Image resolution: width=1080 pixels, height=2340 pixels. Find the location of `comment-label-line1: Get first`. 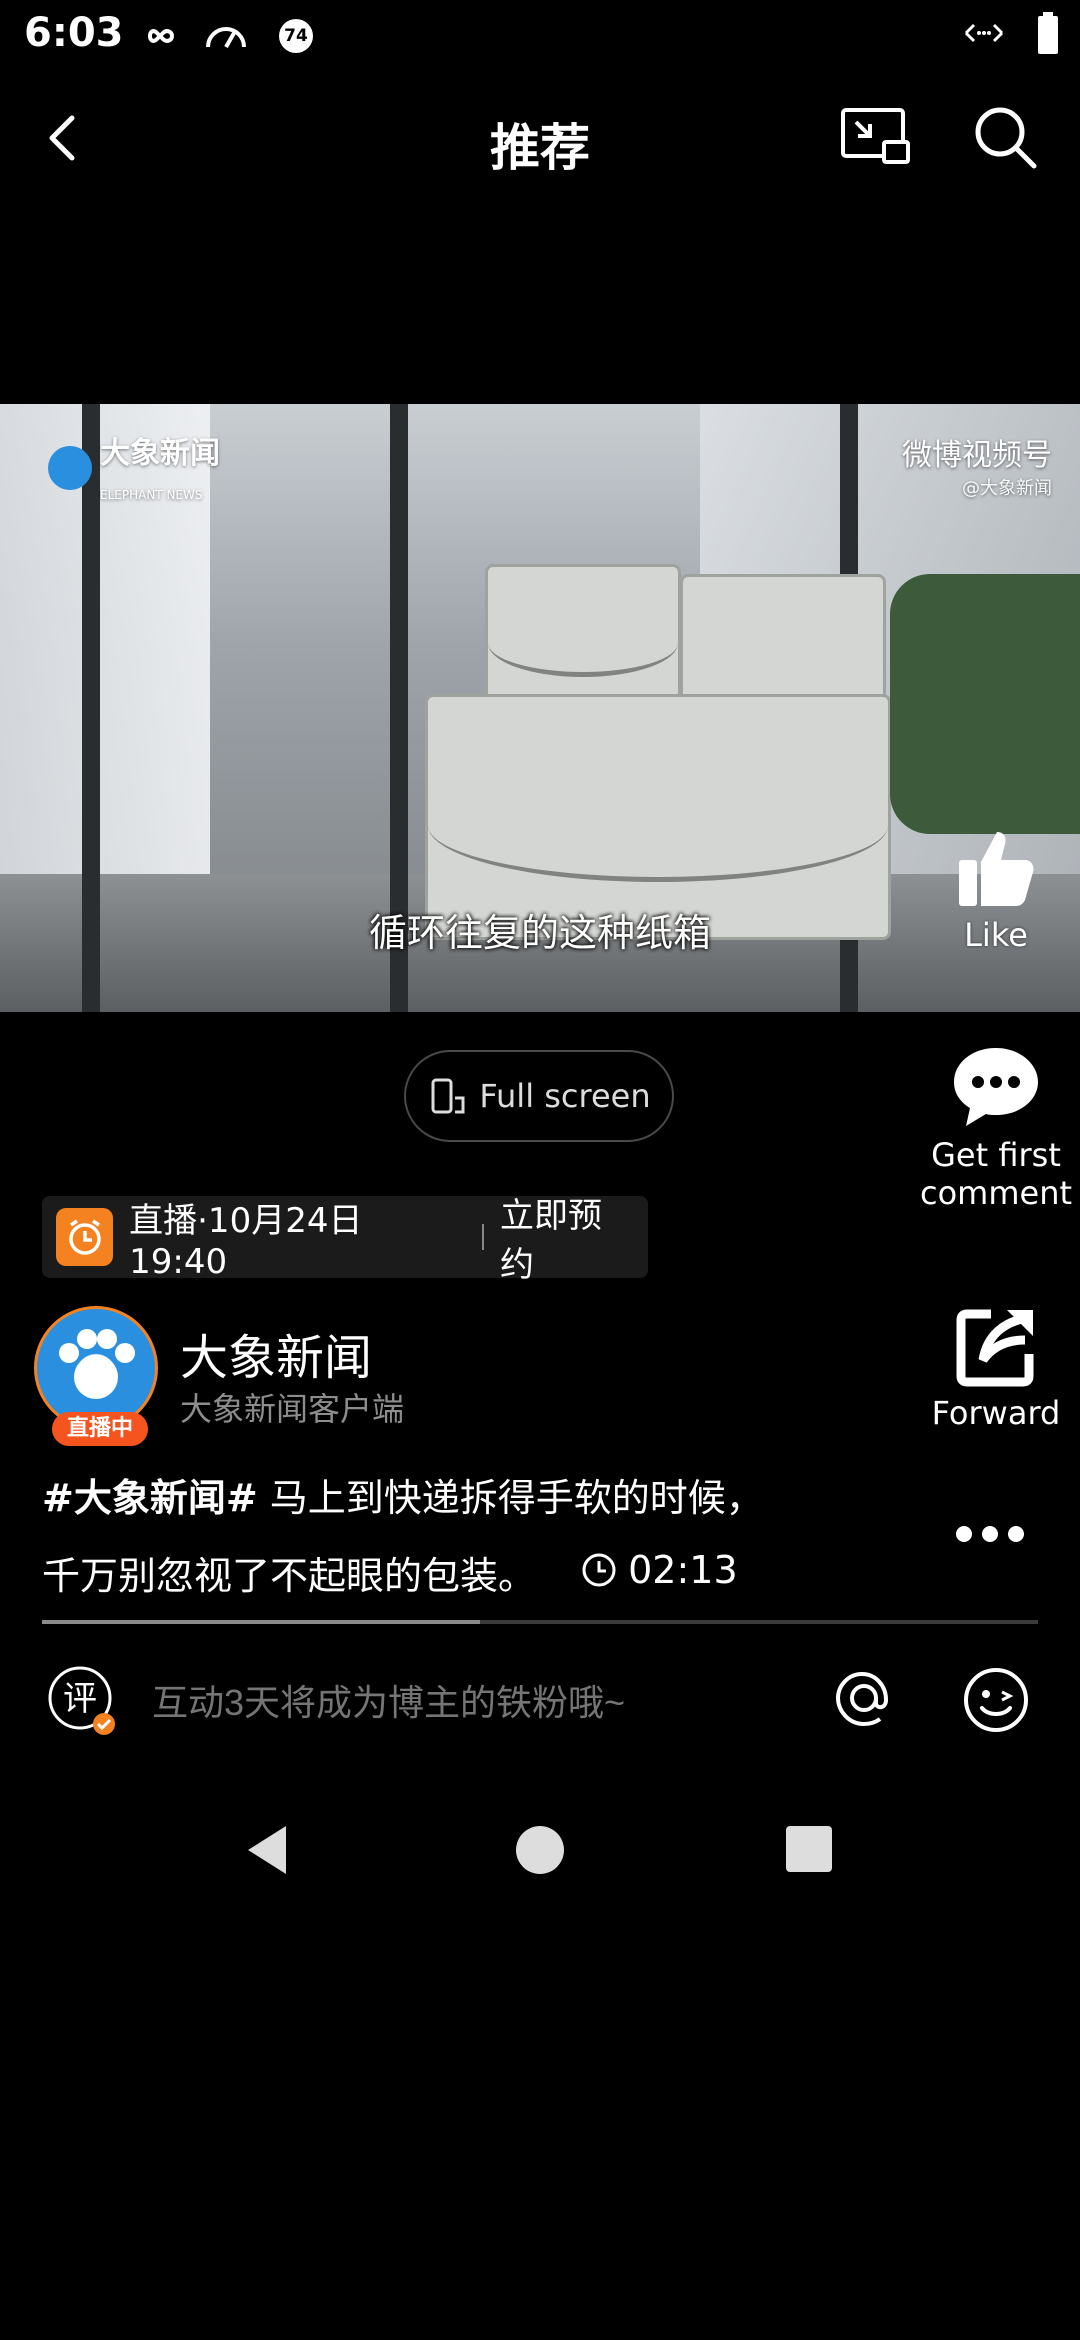

comment-label-line1: Get first is located at coordinates (996, 1155).